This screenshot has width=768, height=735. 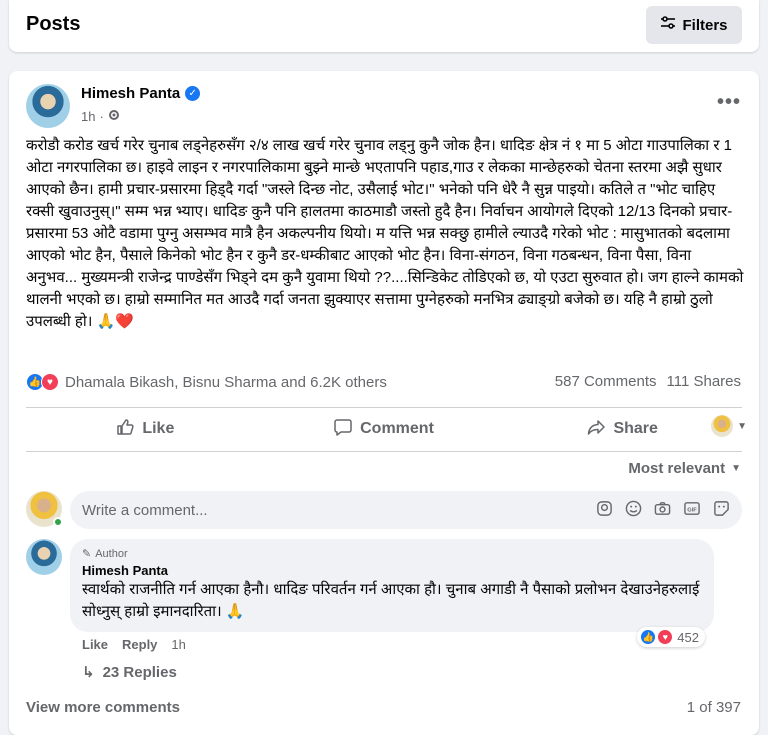 I want to click on comments-count: 587 Comments, so click(x=606, y=381).